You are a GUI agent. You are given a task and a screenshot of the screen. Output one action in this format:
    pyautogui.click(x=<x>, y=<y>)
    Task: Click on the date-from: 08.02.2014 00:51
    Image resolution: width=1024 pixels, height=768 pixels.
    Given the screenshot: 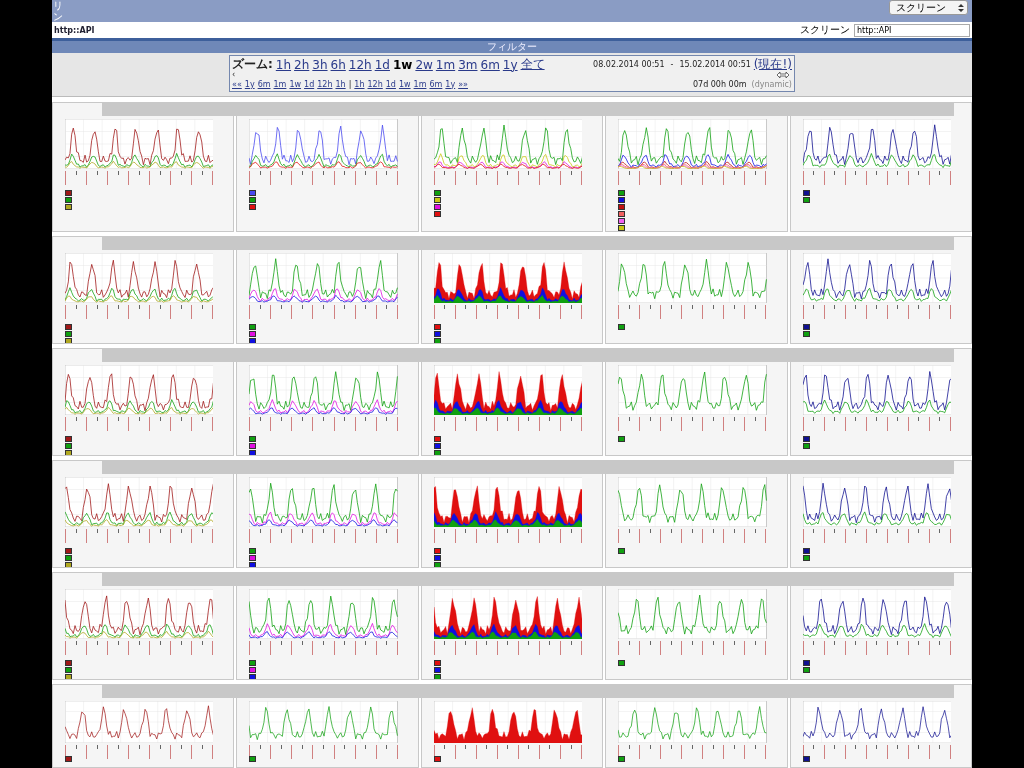 What is the action you would take?
    pyautogui.click(x=629, y=64)
    